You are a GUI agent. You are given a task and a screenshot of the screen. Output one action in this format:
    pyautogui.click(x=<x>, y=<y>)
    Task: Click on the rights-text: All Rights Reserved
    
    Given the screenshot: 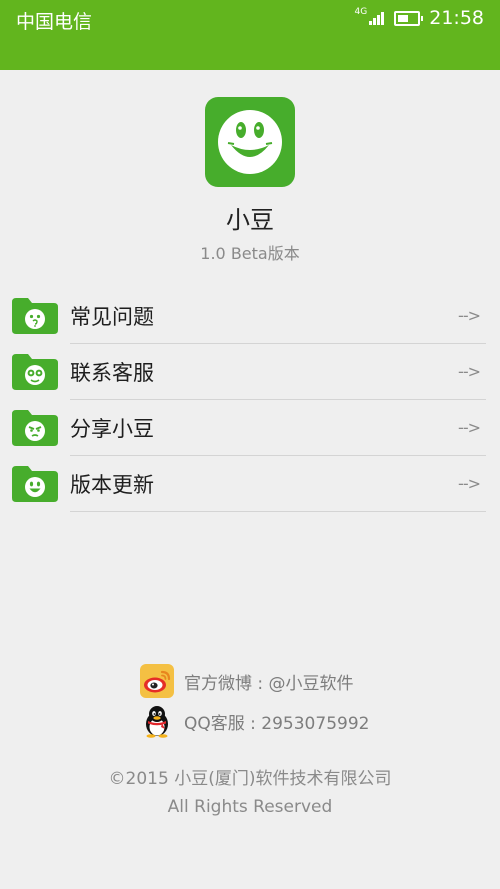 What is the action you would take?
    pyautogui.click(x=250, y=807)
    